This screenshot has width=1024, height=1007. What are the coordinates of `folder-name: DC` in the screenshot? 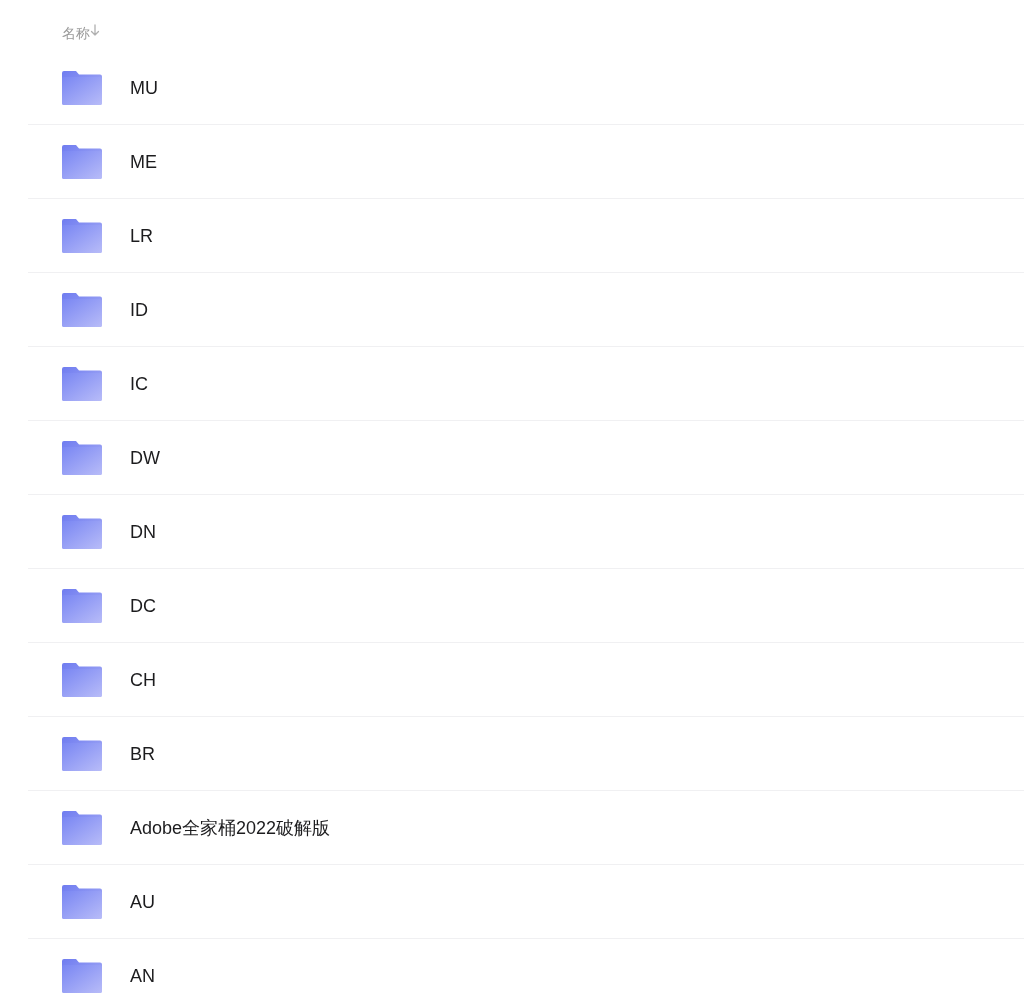 It's located at (143, 606).